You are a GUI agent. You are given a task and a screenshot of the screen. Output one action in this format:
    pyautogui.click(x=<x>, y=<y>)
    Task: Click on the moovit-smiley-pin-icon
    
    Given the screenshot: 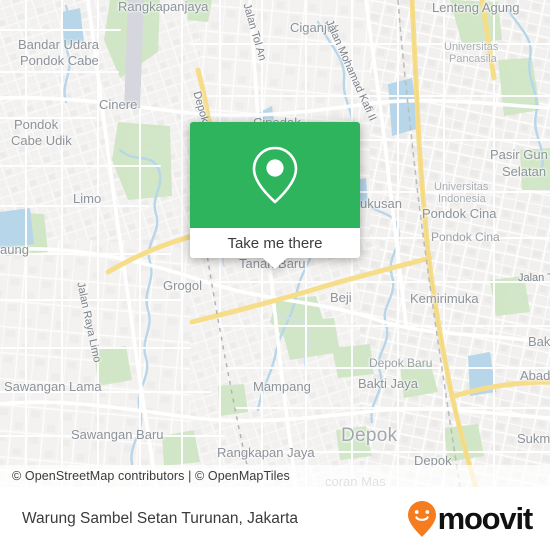 What is the action you would take?
    pyautogui.click(x=421, y=518)
    